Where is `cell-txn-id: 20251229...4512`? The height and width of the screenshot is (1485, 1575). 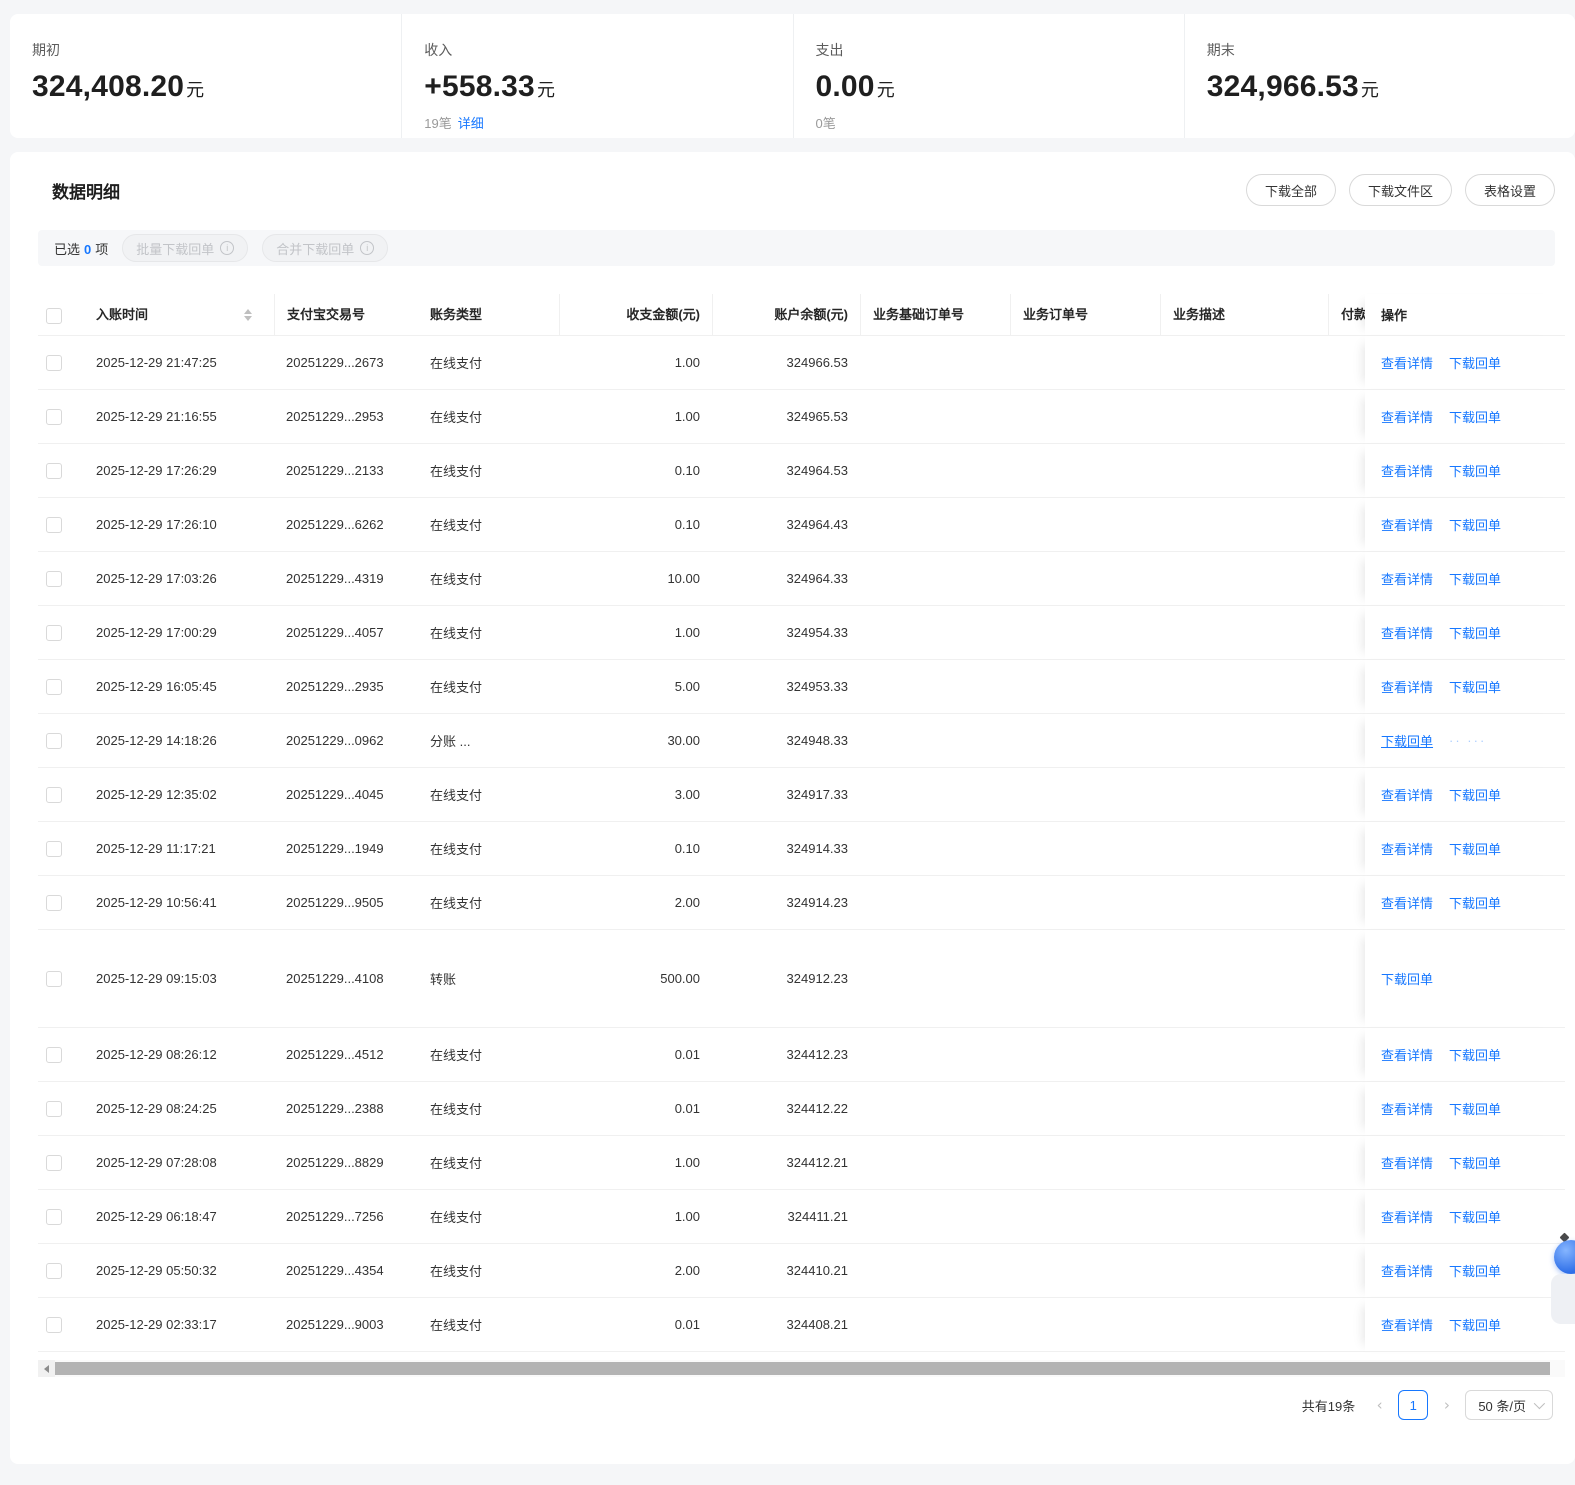 cell-txn-id: 20251229...4512 is located at coordinates (335, 1054).